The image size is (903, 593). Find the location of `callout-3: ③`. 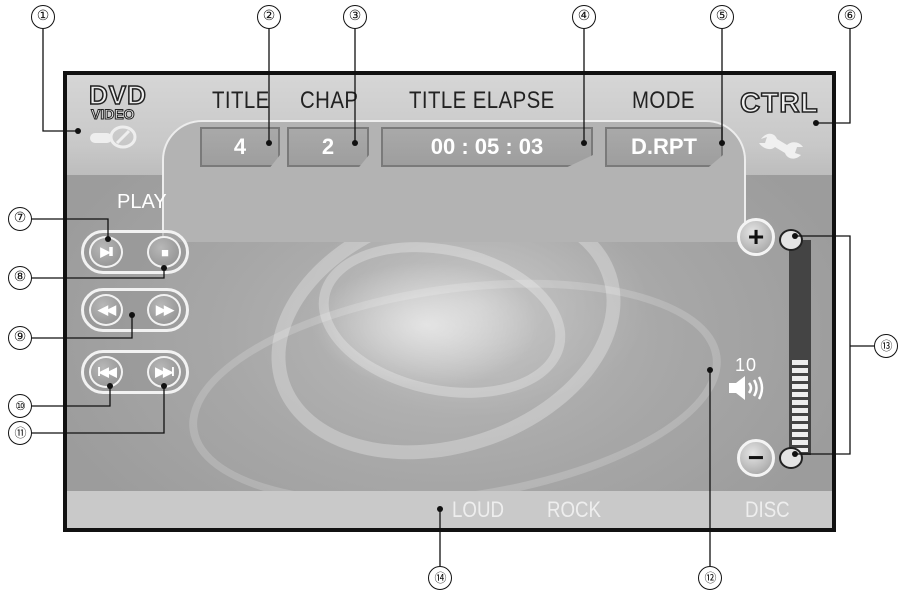

callout-3: ③ is located at coordinates (355, 17).